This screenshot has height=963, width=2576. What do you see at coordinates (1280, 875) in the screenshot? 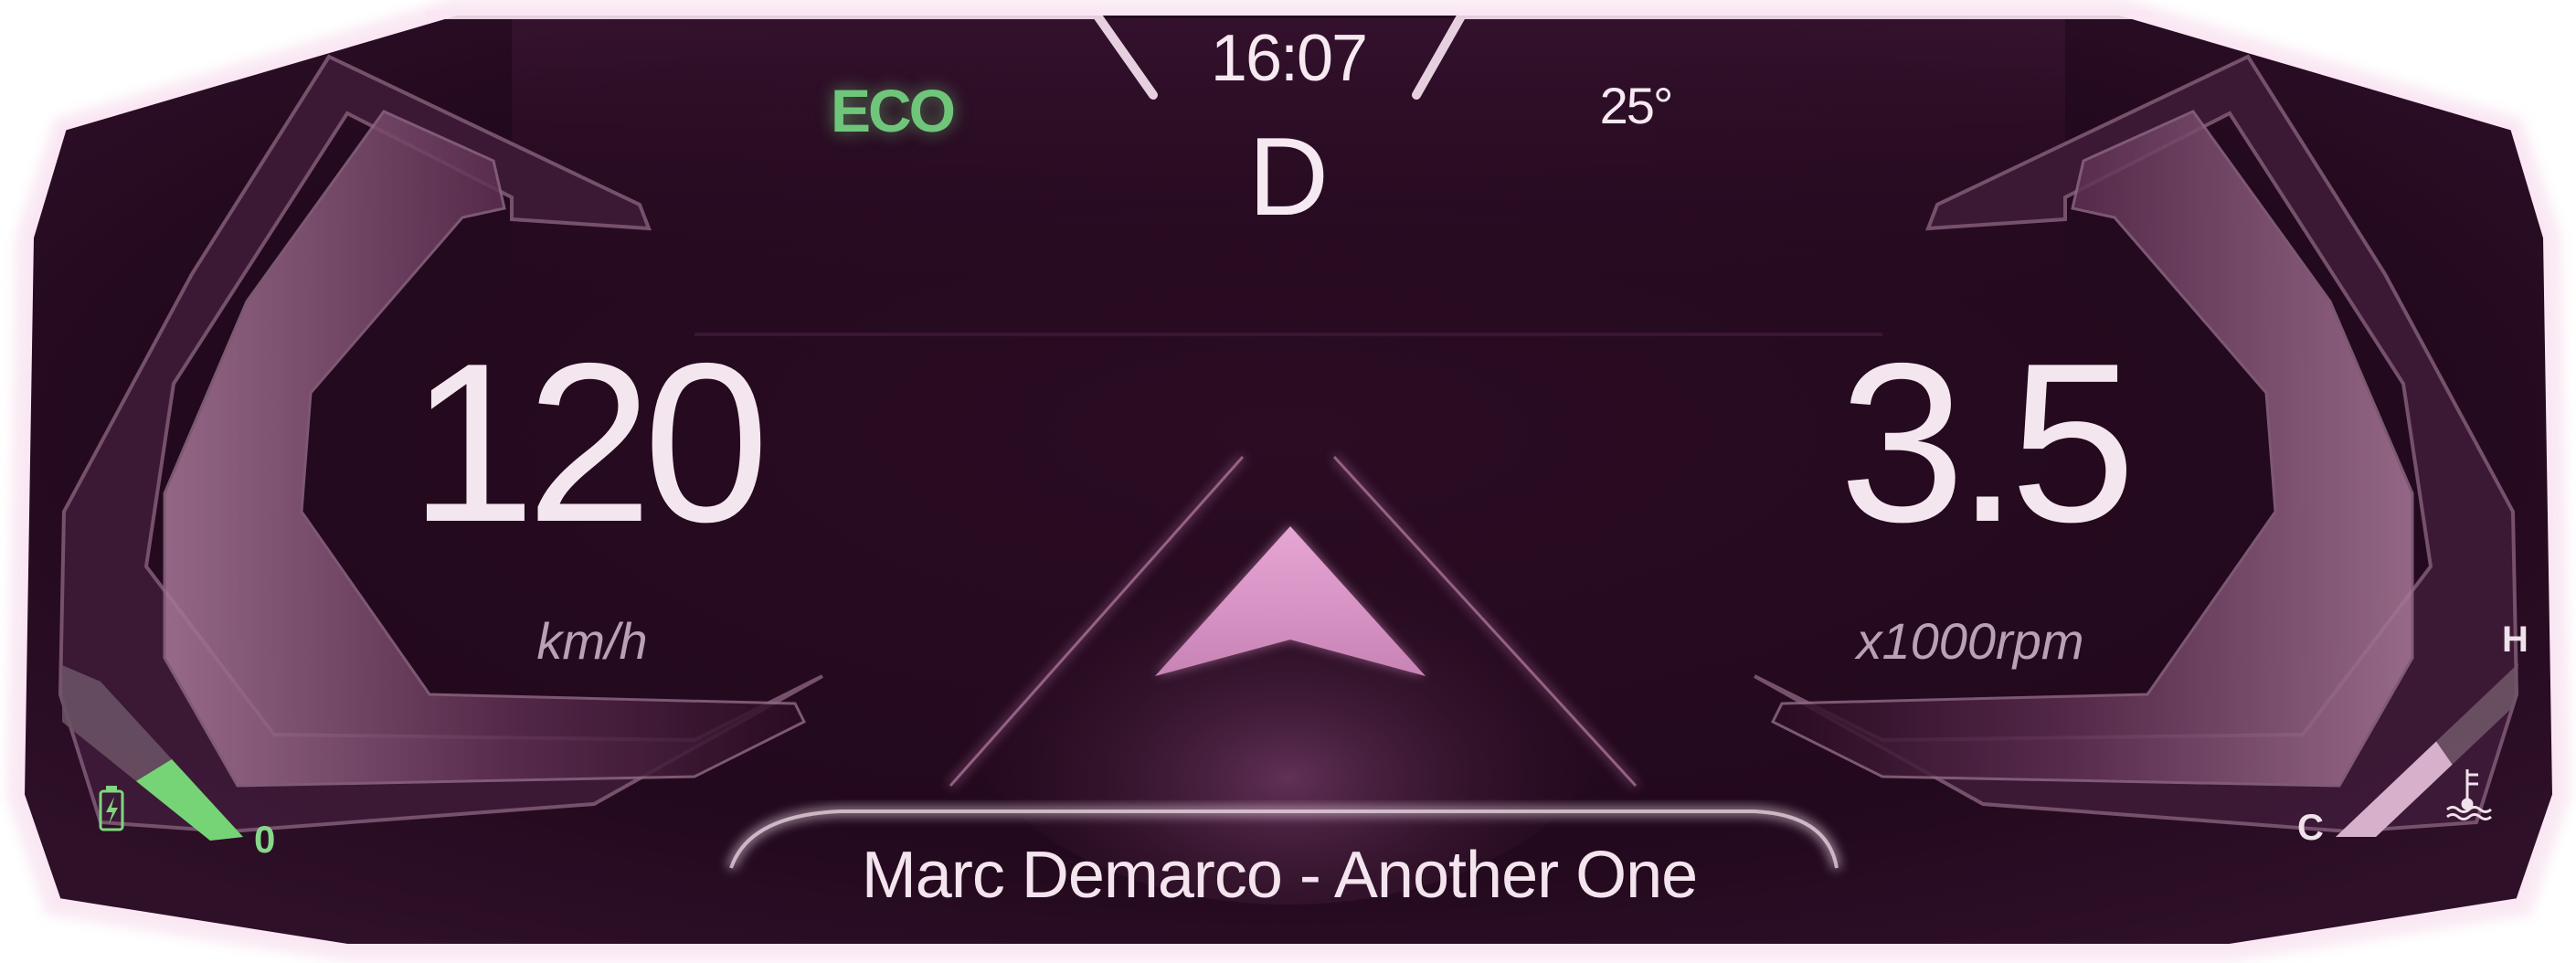
I see `now-playing: Marc Demarco - Another One` at bounding box center [1280, 875].